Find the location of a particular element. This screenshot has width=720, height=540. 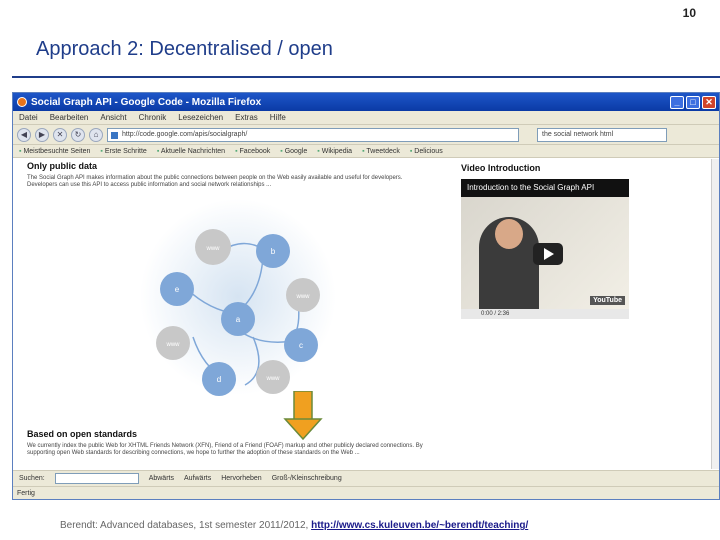

graph-node-label: b is located at coordinates (273, 251).